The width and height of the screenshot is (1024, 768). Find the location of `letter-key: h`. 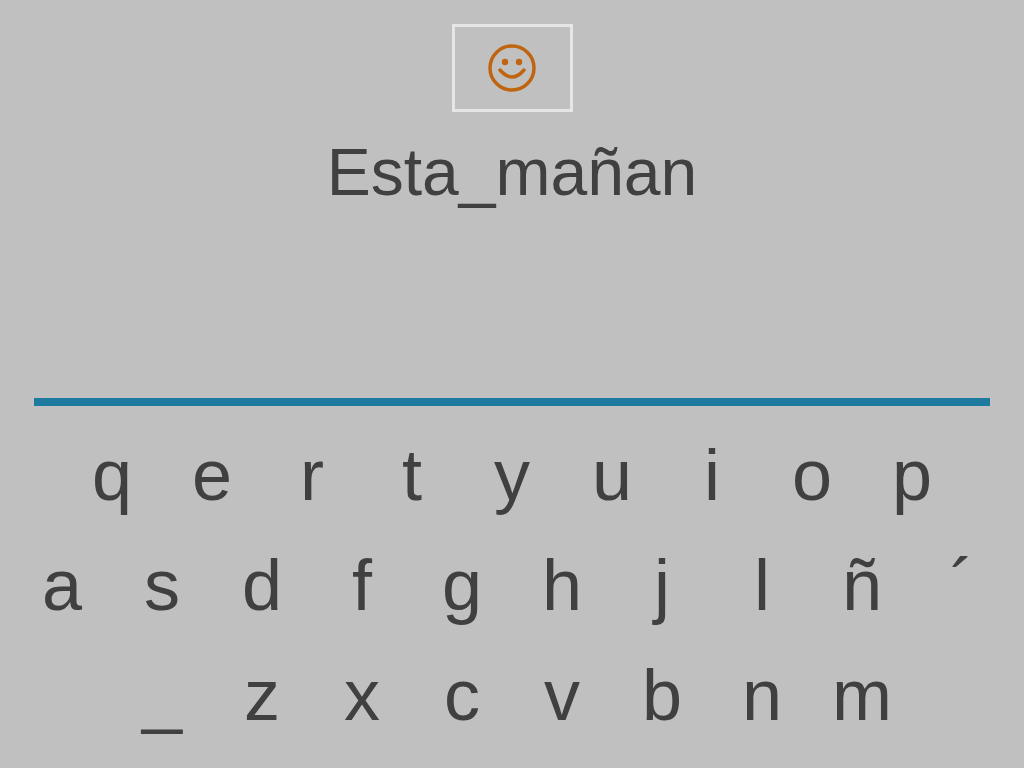

letter-key: h is located at coordinates (562, 585).